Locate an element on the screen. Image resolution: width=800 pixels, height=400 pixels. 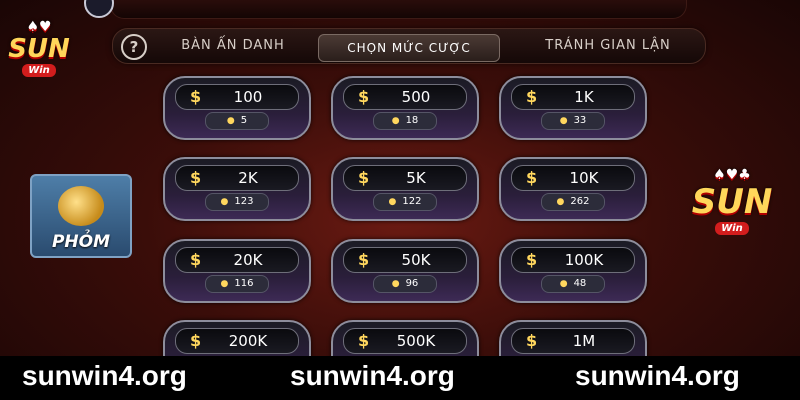
footer-banner: sunwin4.org sunwin4.org sunwin4.org is located at coordinates (400, 378).